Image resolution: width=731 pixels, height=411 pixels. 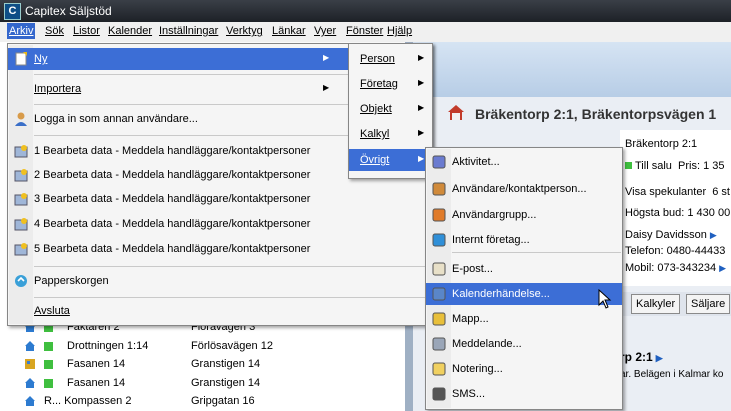 What do you see at coordinates (325, 31) in the screenshot?
I see `menu-vyer: Vyer` at bounding box center [325, 31].